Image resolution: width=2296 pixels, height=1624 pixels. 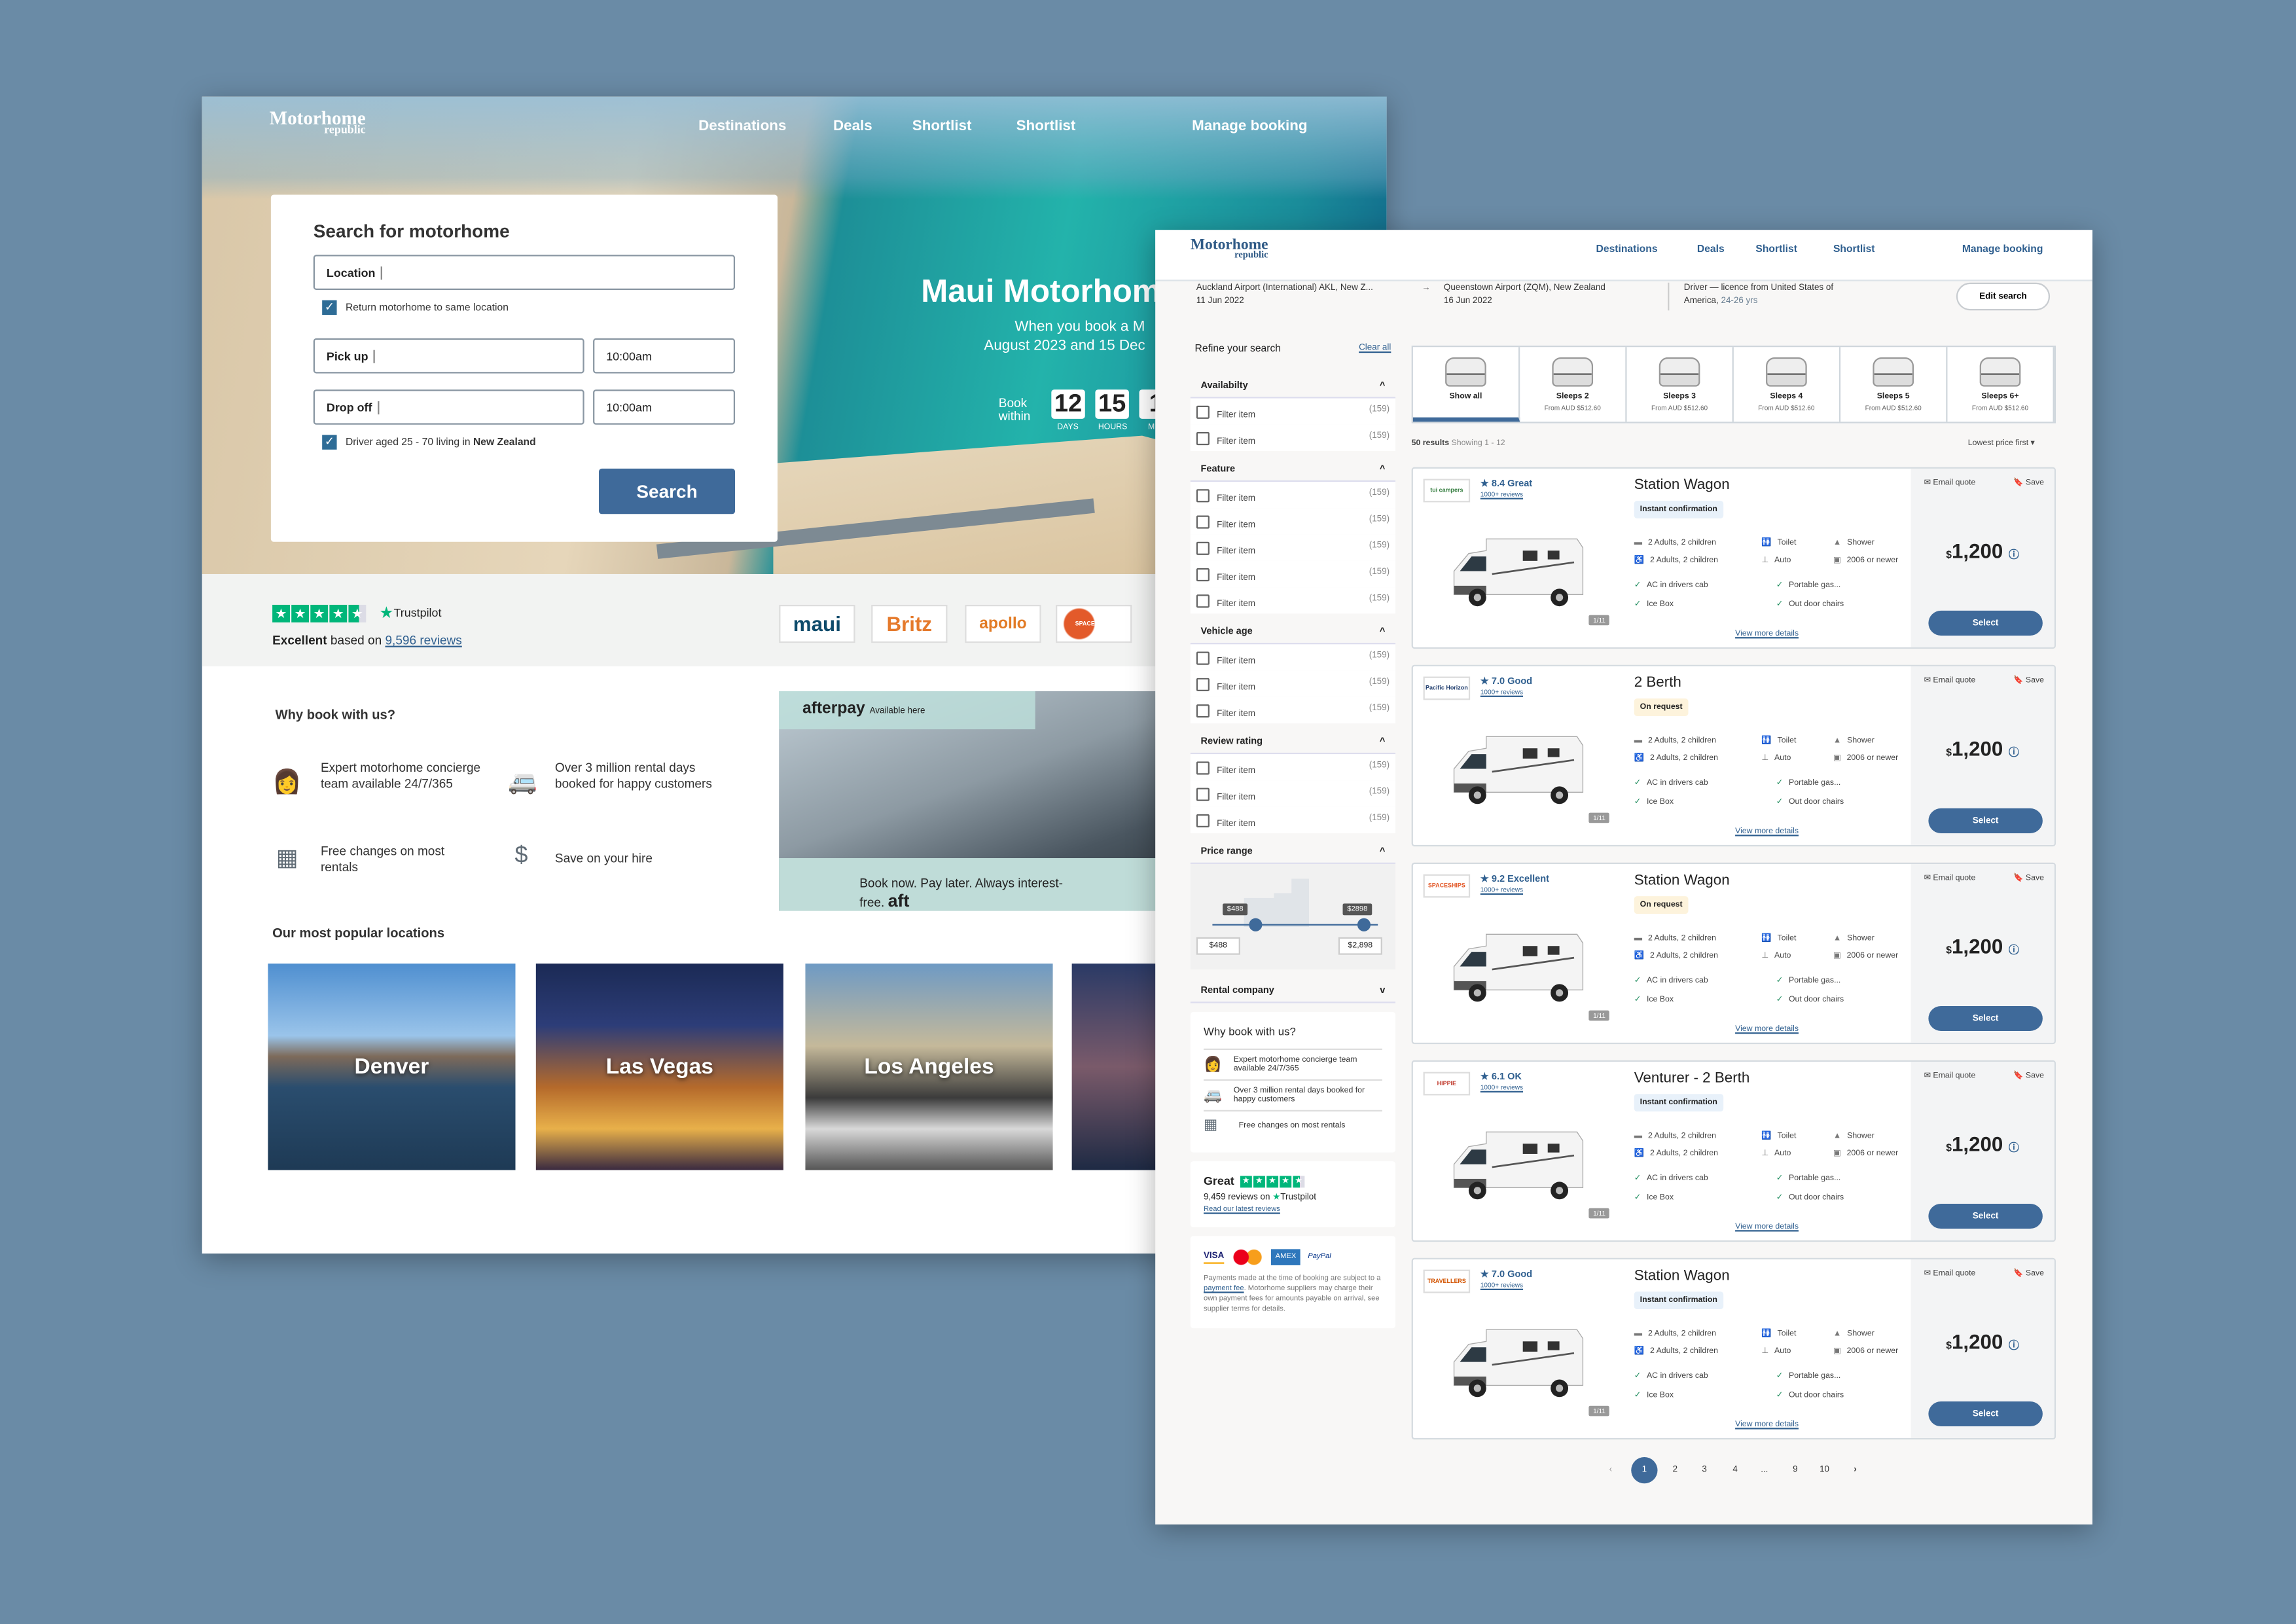 What do you see at coordinates (2003, 296) in the screenshot?
I see `edit-search-button: Edit search` at bounding box center [2003, 296].